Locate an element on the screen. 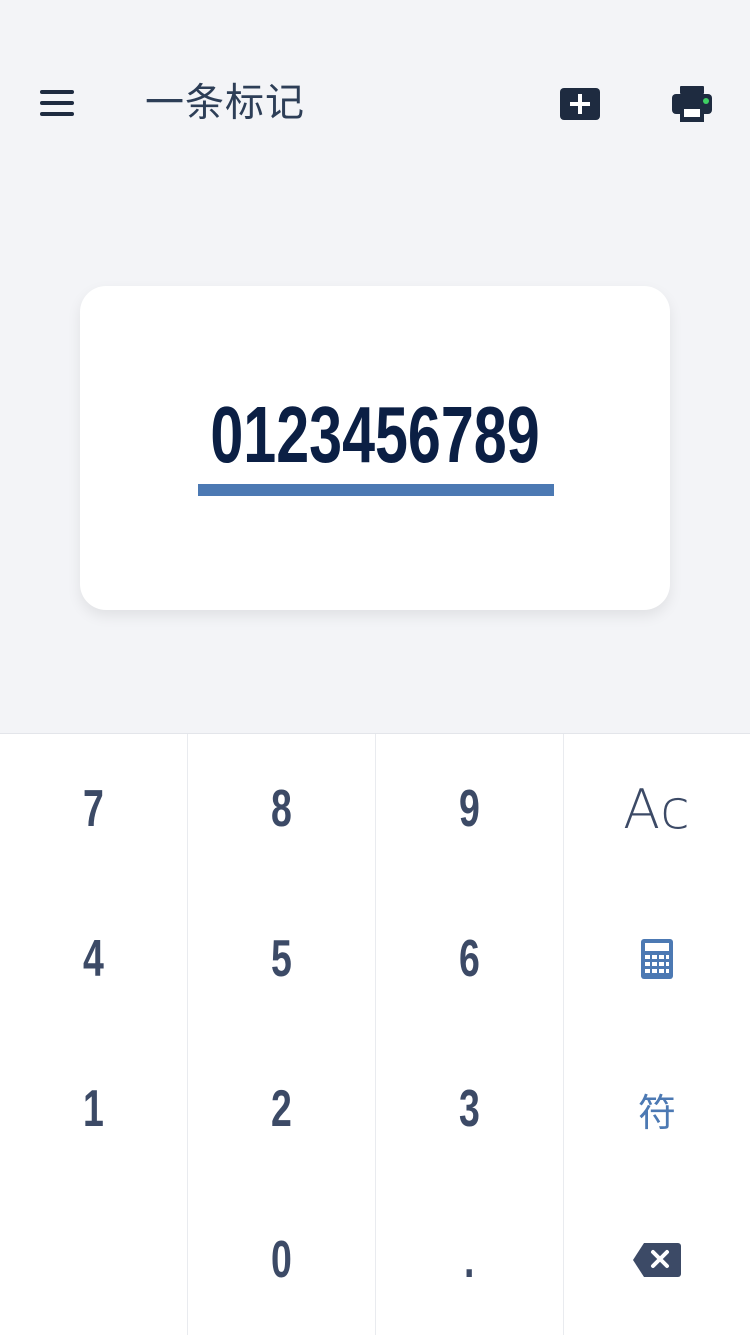 Image resolution: width=750 pixels, height=1335 pixels. number-underline is located at coordinates (376, 490).